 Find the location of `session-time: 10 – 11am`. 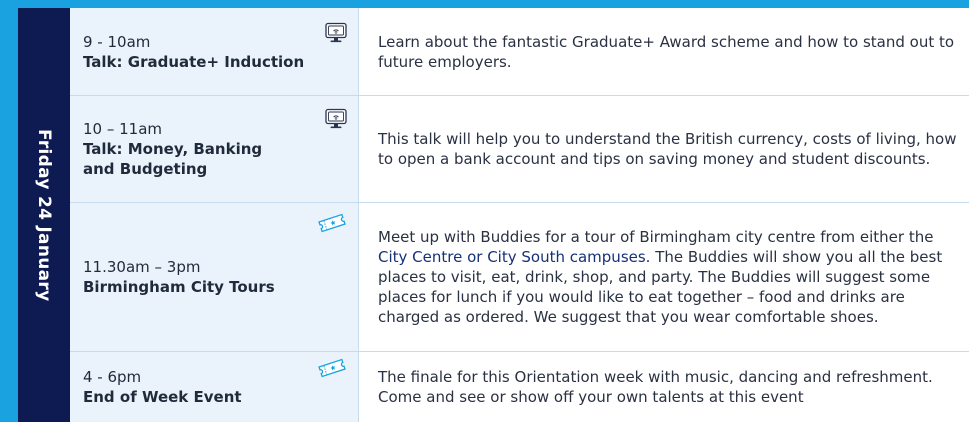

session-time: 10 – 11am is located at coordinates (123, 129).